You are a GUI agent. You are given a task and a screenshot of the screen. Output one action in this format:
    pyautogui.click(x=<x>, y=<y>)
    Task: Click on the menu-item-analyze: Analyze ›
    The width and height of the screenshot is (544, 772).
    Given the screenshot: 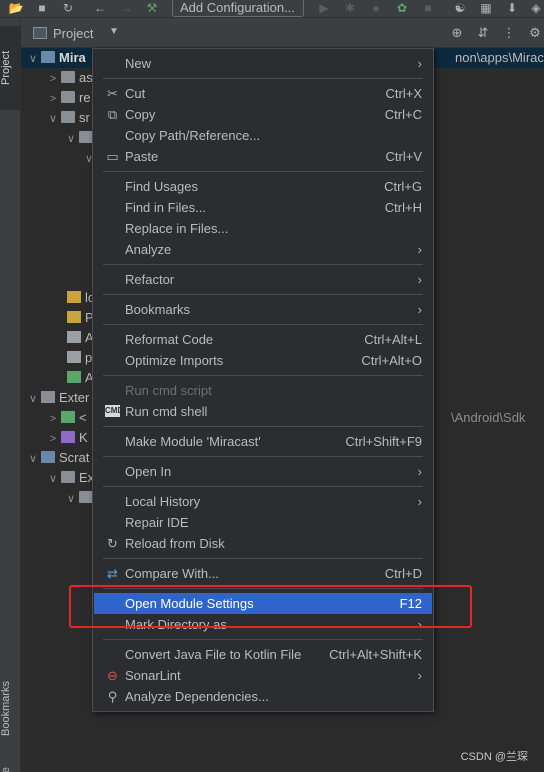 What is the action you would take?
    pyautogui.click(x=263, y=249)
    